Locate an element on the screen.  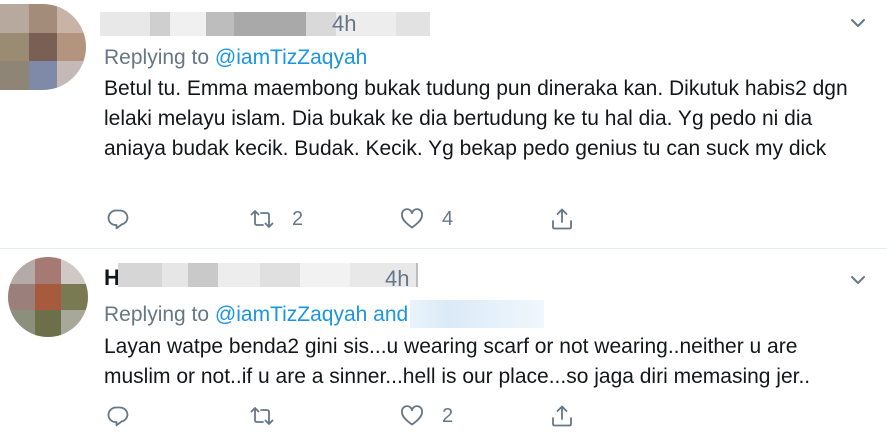
retweet-count: 2 is located at coordinates (298, 218).